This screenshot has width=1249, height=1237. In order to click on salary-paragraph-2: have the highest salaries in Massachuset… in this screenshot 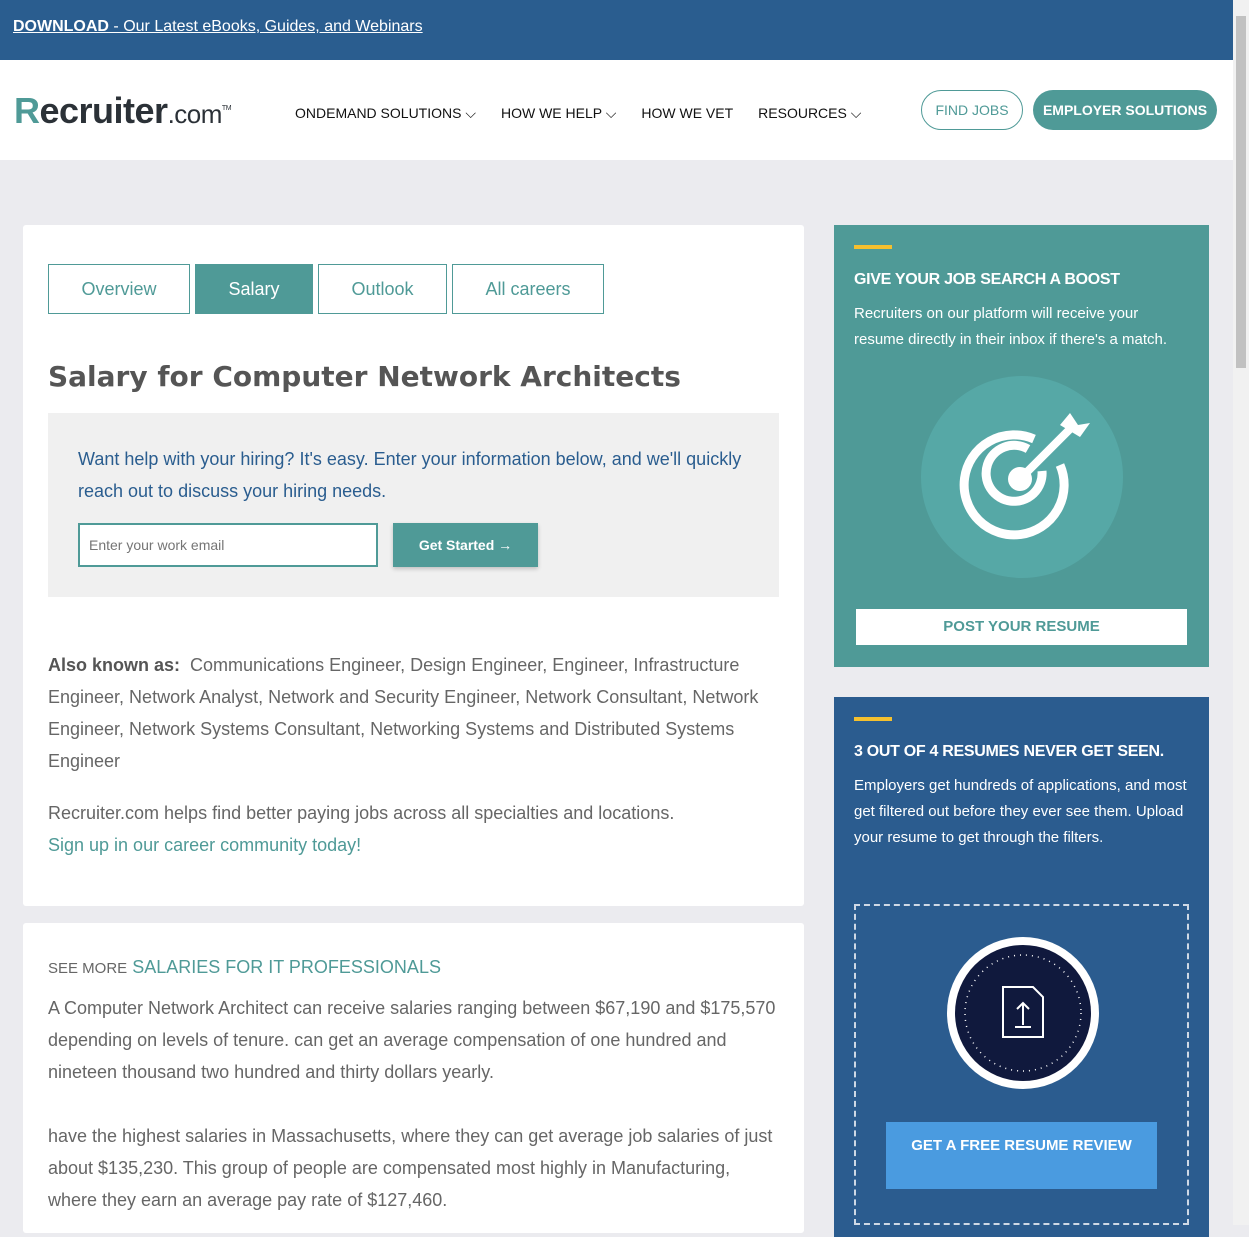, I will do `click(410, 1168)`.